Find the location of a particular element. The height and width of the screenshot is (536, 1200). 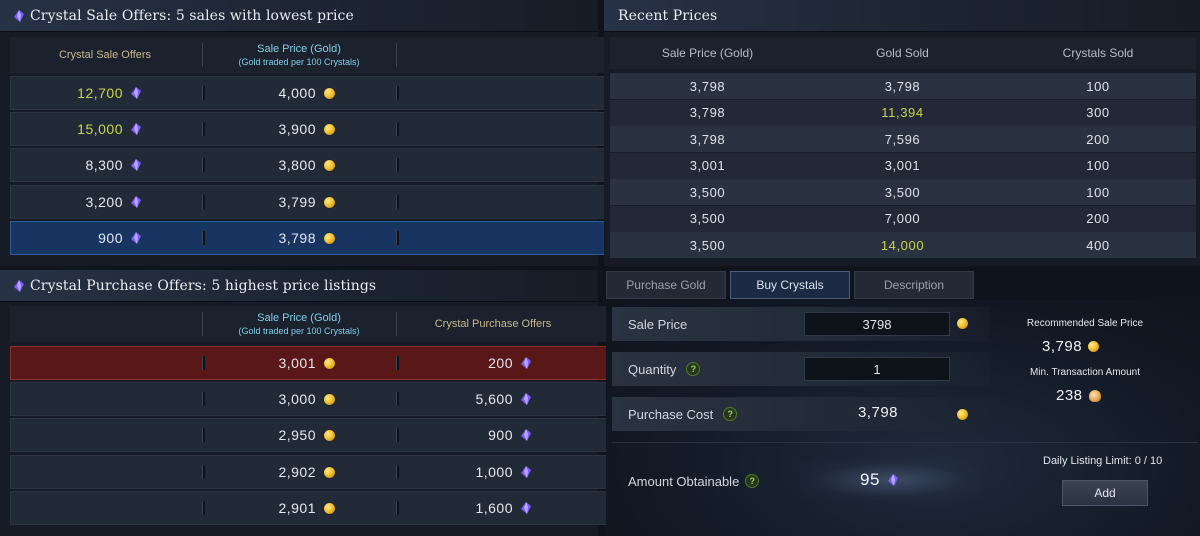

recent-price-row: 3,500 14,000 400 is located at coordinates (903, 245).